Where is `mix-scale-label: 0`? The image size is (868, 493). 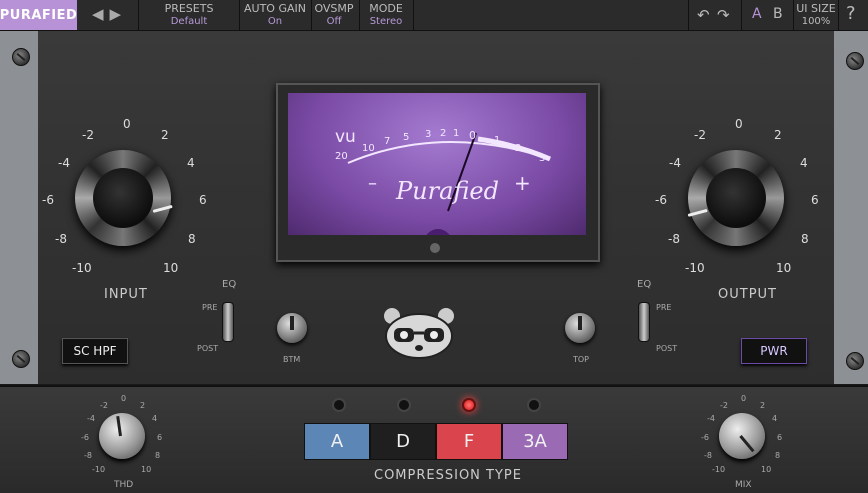
mix-scale-label: 0 is located at coordinates (744, 398).